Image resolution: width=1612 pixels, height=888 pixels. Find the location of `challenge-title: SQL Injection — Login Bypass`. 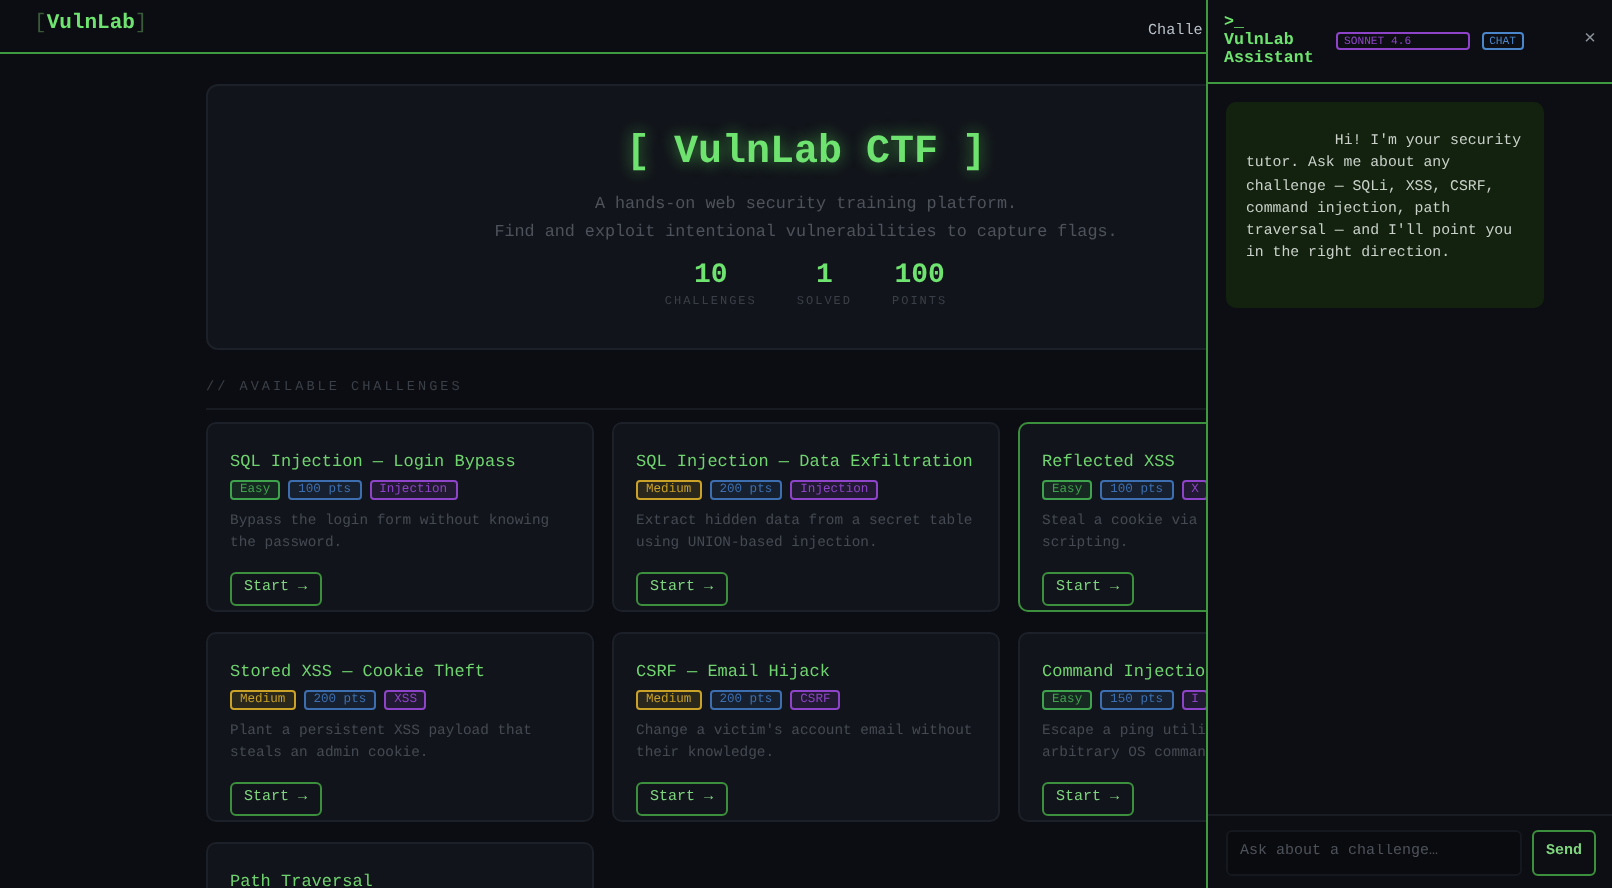

challenge-title: SQL Injection — Login Bypass is located at coordinates (373, 462).